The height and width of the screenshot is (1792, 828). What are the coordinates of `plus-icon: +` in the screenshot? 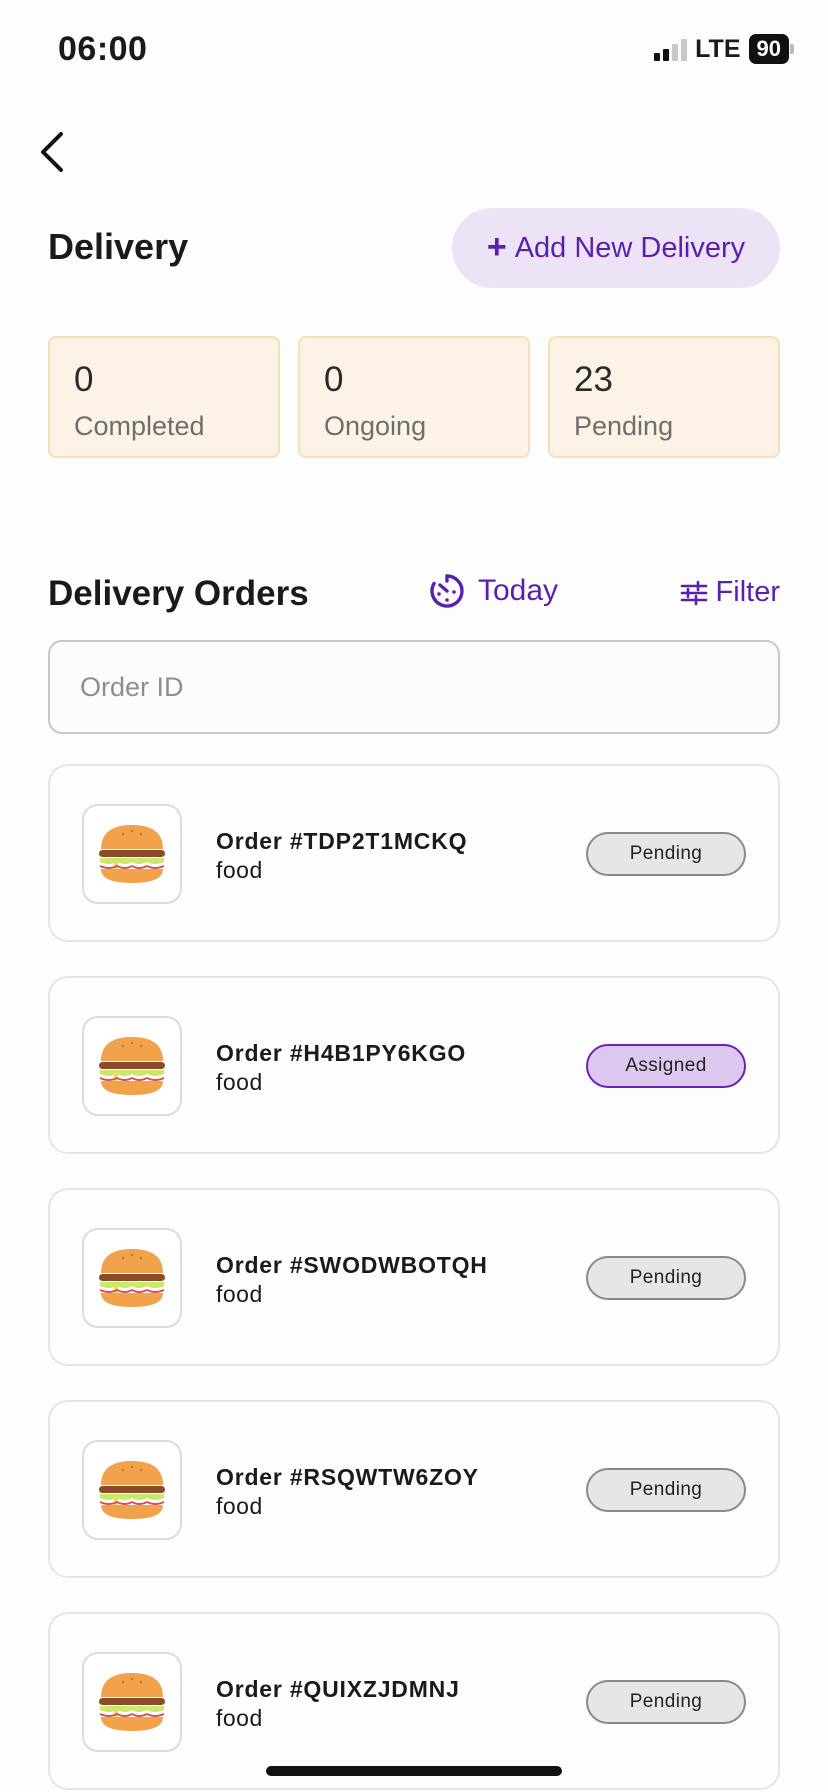 It's located at (496, 246).